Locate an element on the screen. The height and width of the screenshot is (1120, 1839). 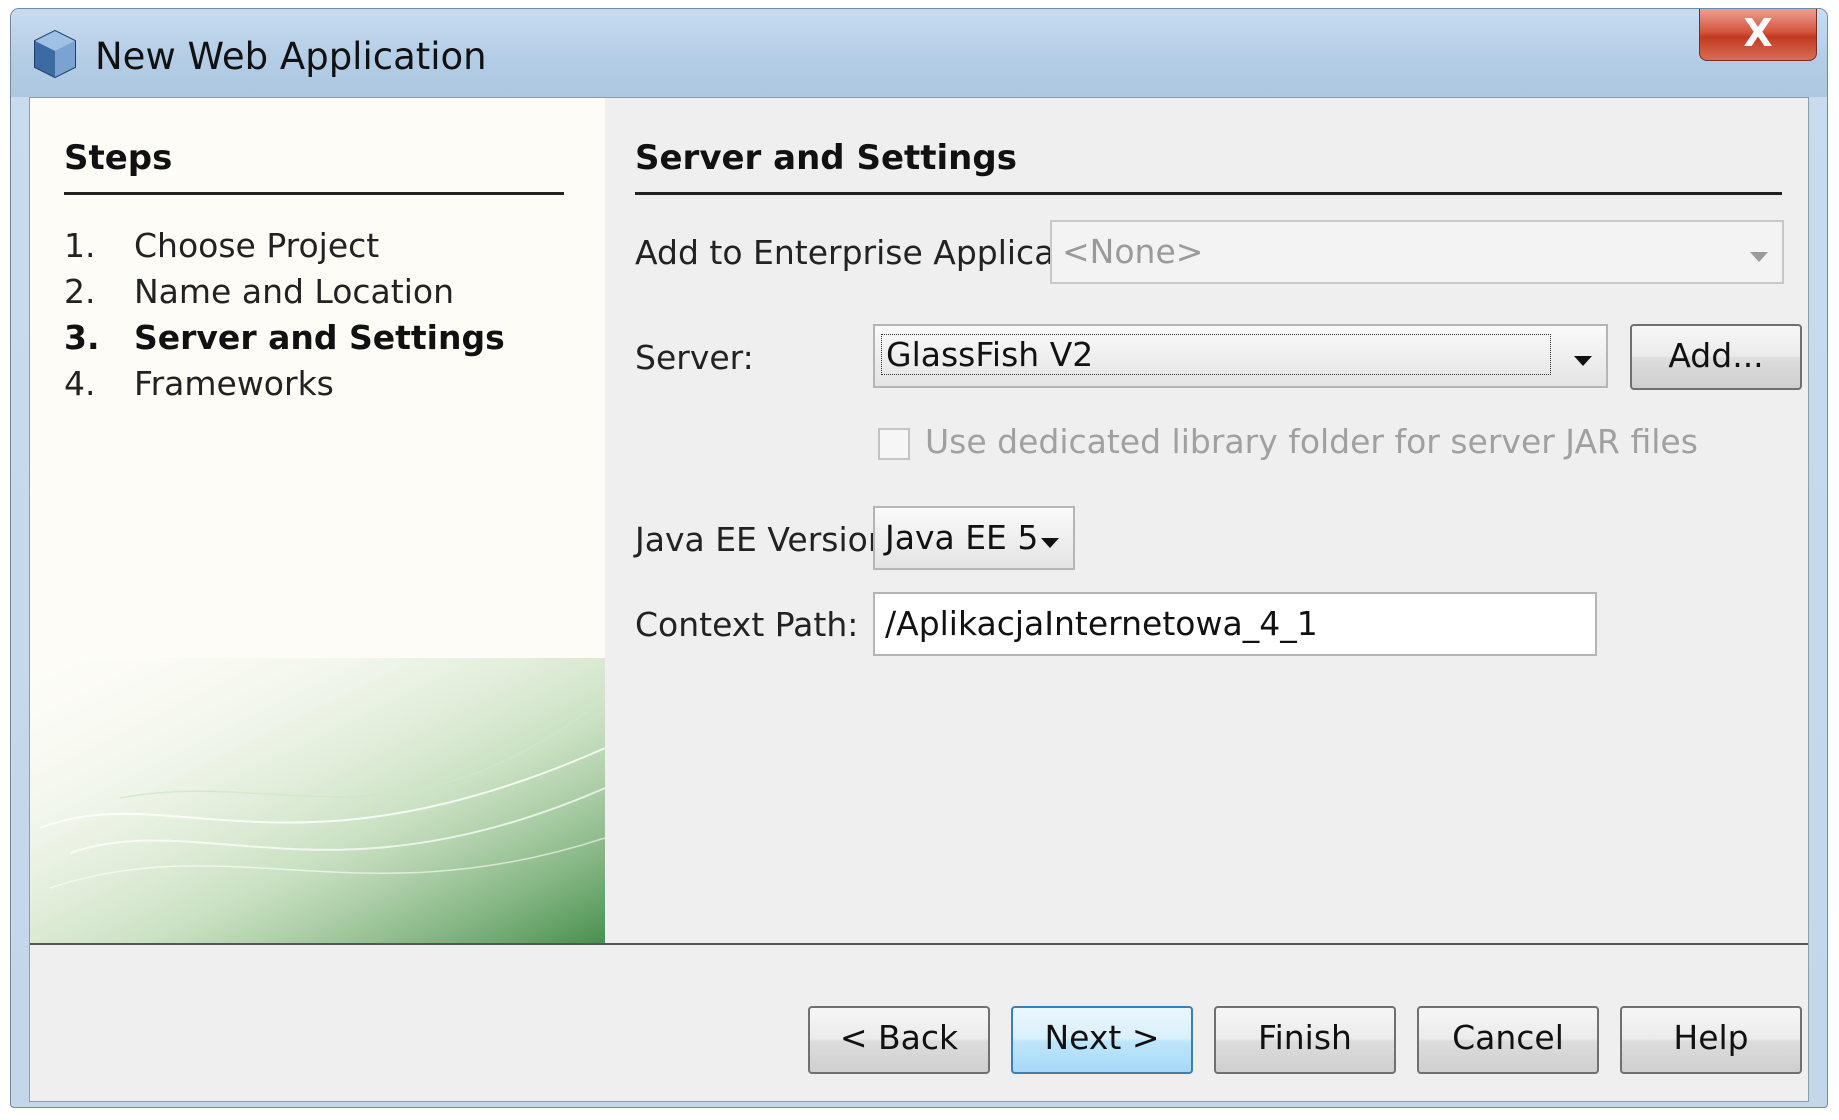
cancel-button: Cancel is located at coordinates (1508, 1040).